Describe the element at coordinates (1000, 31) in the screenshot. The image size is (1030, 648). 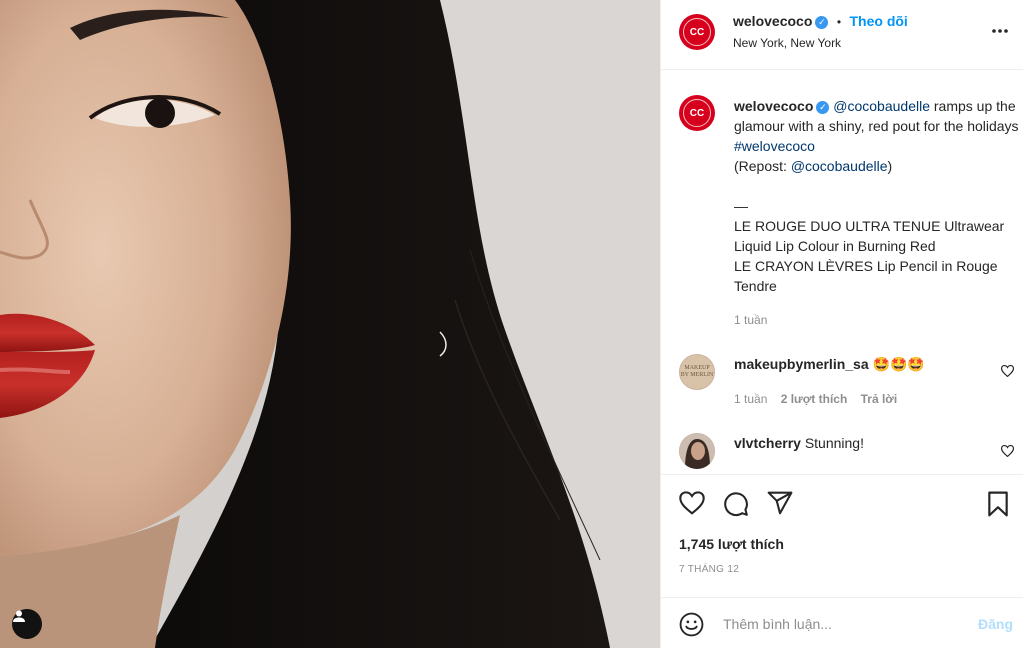
I see `more-horizontal-icon` at that location.